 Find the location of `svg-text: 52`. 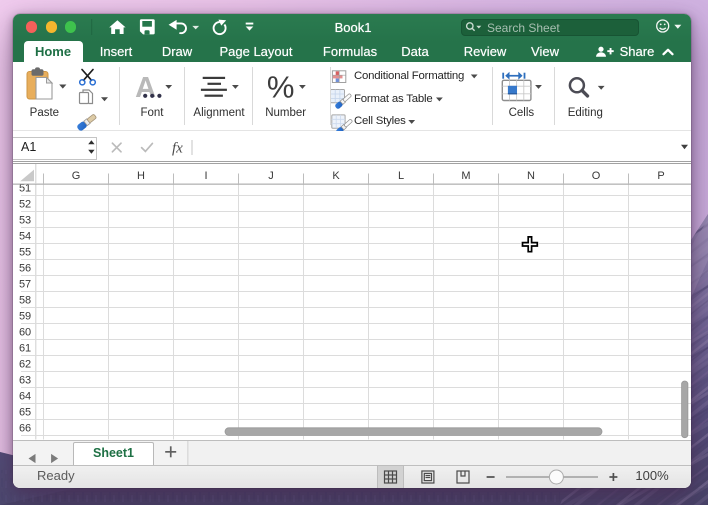

svg-text: 52 is located at coordinates (25, 205).